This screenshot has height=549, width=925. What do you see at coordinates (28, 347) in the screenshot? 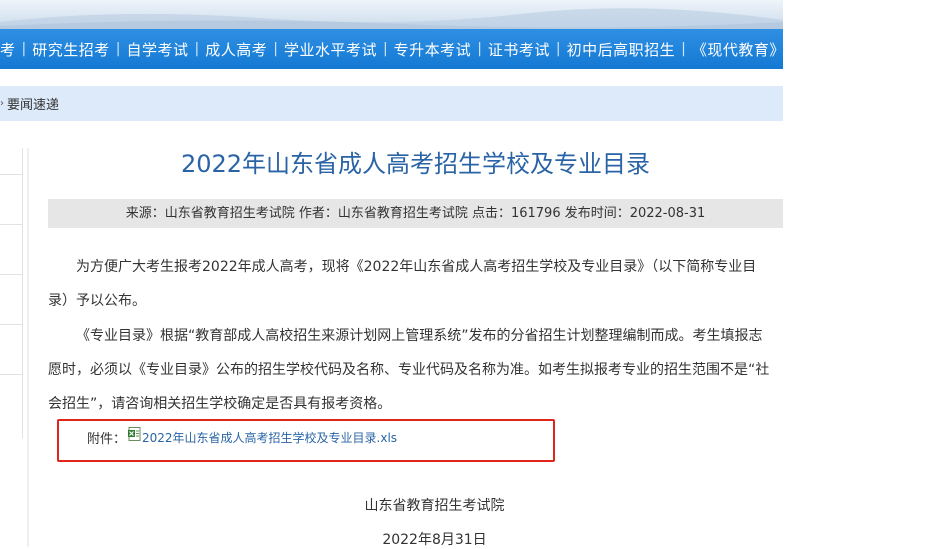
I see `divider` at bounding box center [28, 347].